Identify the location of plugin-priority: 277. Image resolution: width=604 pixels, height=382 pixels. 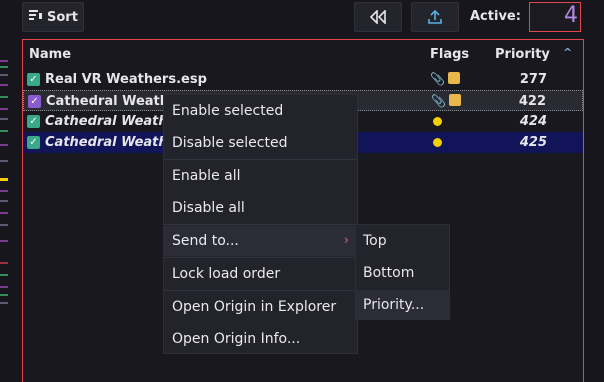
(533, 79).